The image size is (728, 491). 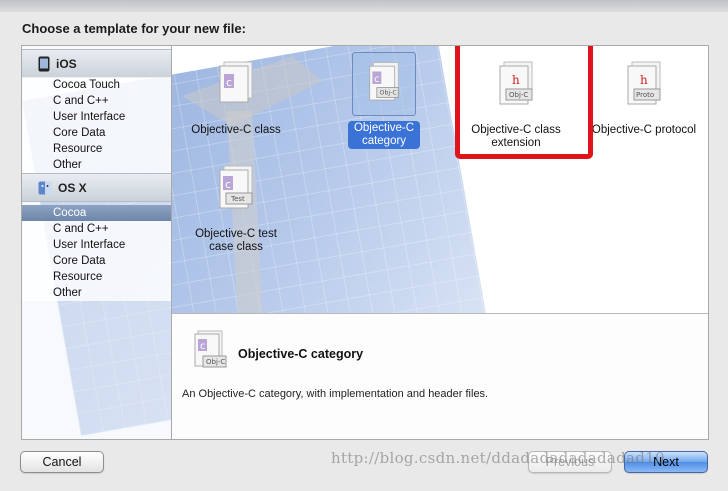 What do you see at coordinates (301, 354) in the screenshot?
I see `detail-title: Objective-C category` at bounding box center [301, 354].